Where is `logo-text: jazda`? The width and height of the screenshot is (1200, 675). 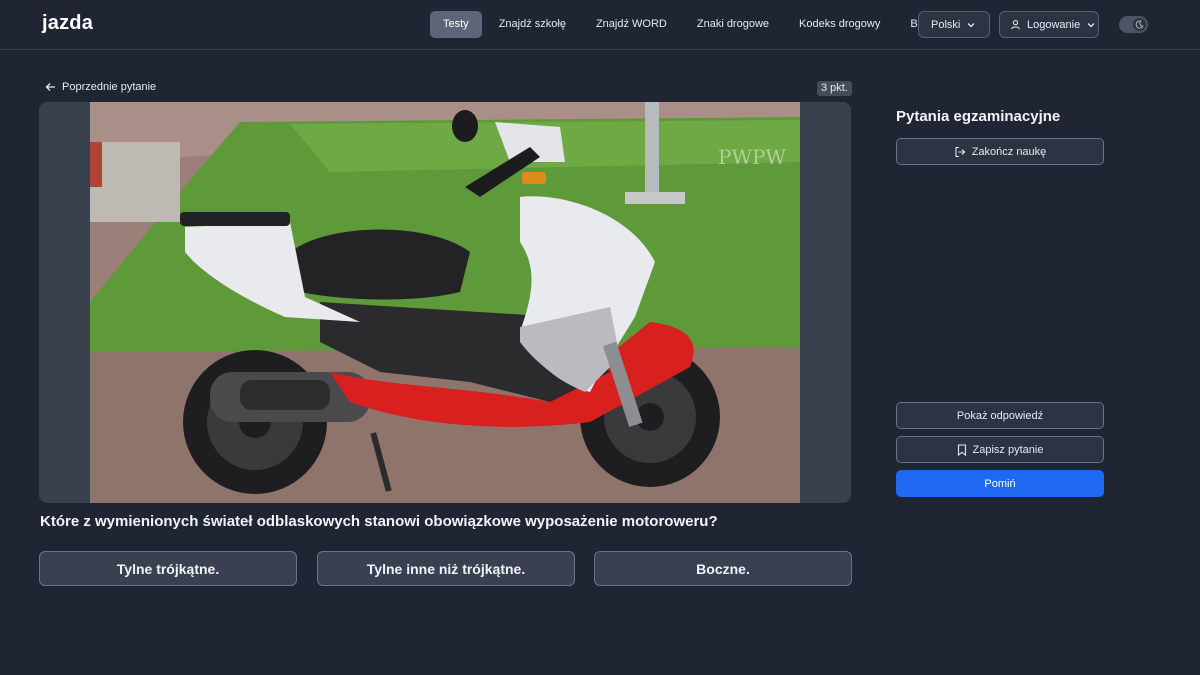 logo-text: jazda is located at coordinates (68, 23).